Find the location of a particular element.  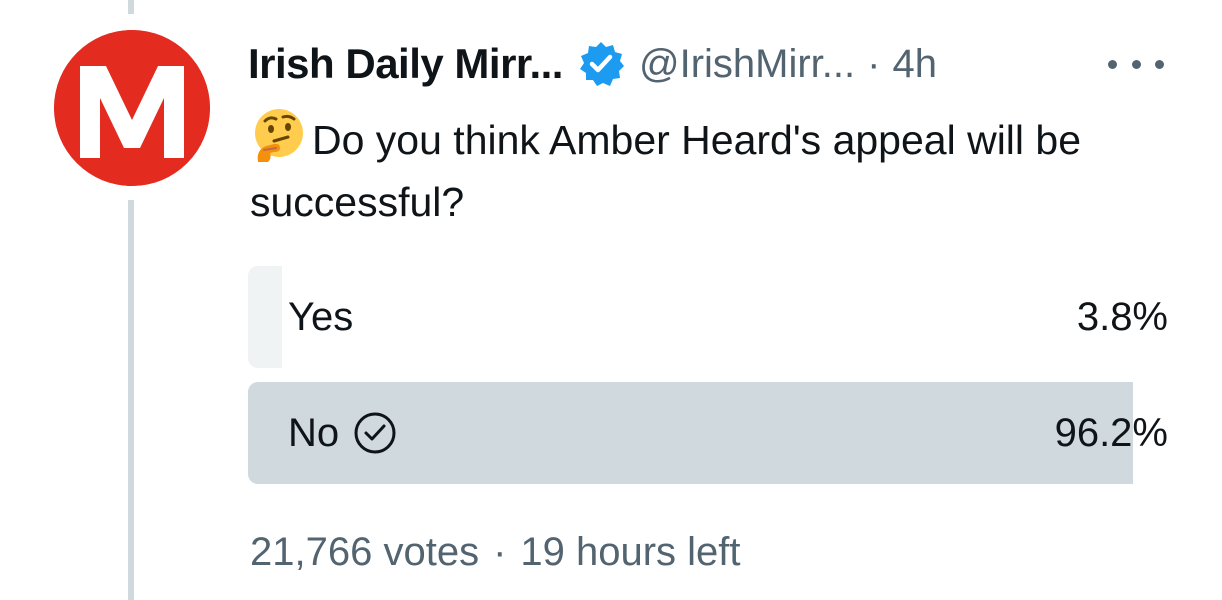

poll-option-label: Yes is located at coordinates (320, 317).